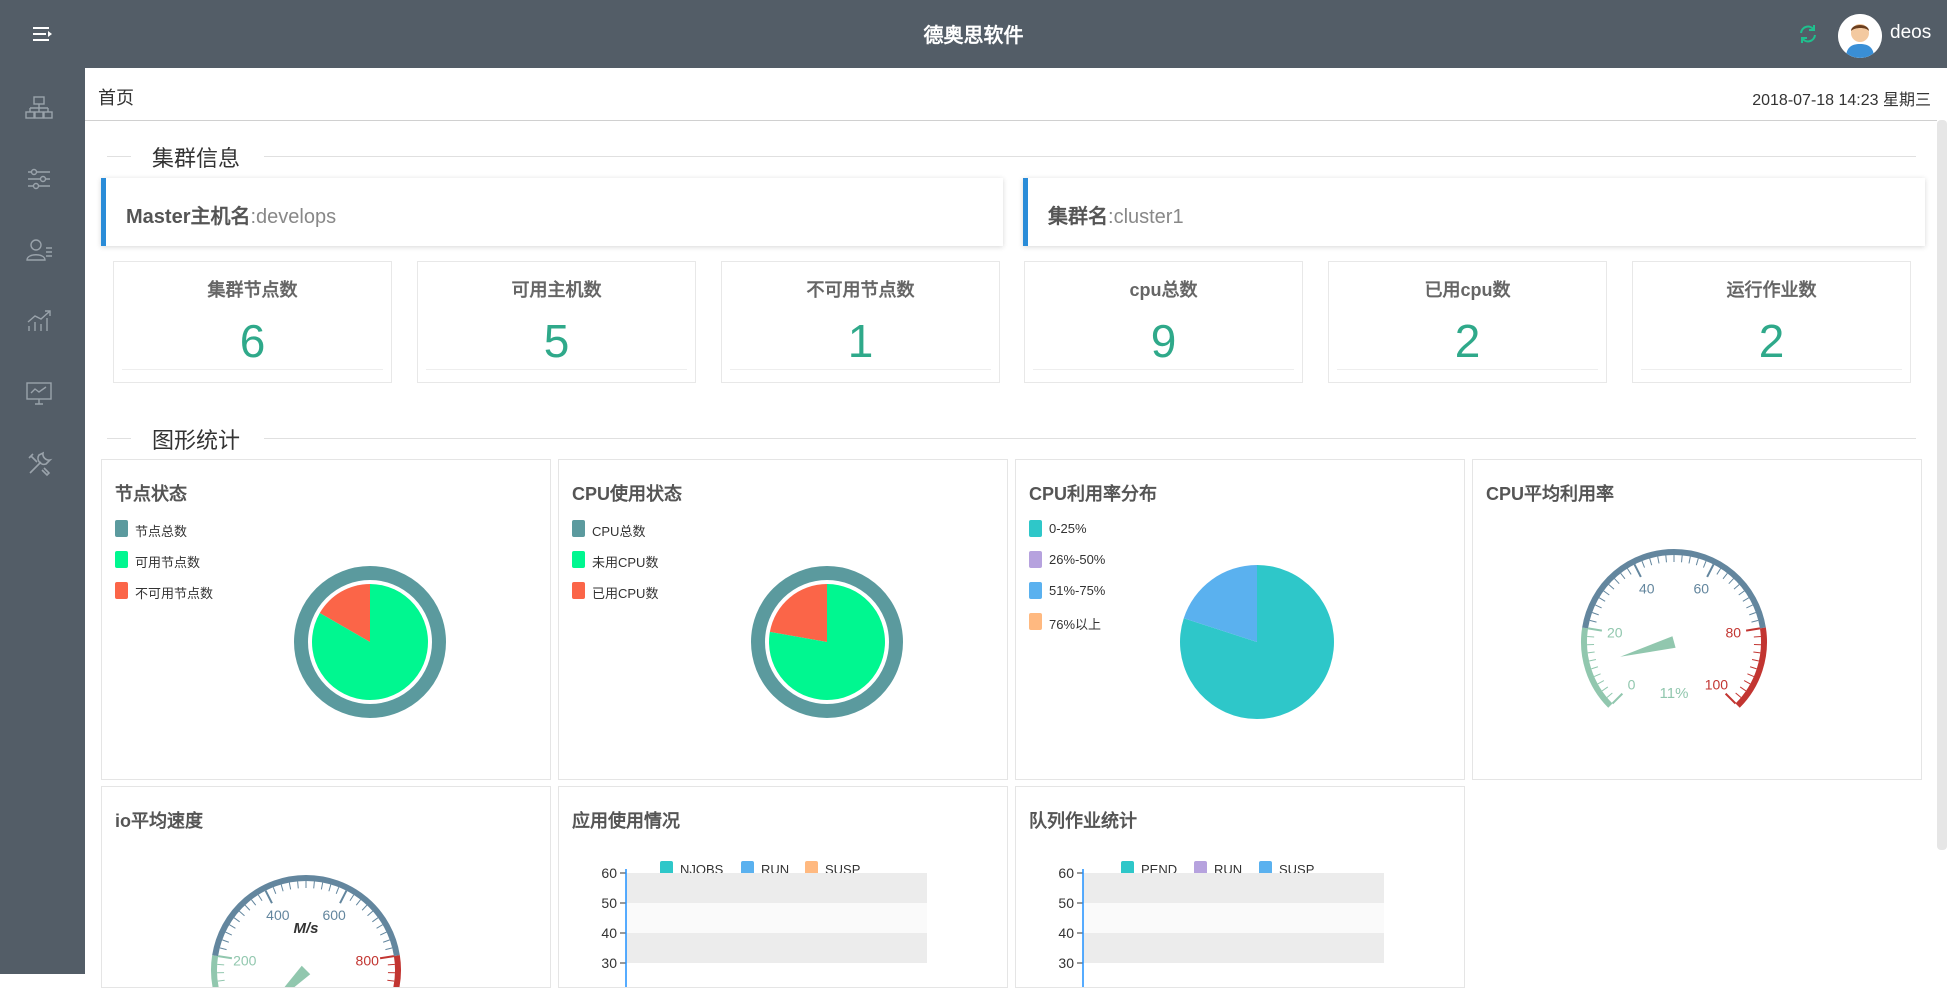 This screenshot has width=1947, height=988. What do you see at coordinates (39, 393) in the screenshot?
I see `monitor-icon` at bounding box center [39, 393].